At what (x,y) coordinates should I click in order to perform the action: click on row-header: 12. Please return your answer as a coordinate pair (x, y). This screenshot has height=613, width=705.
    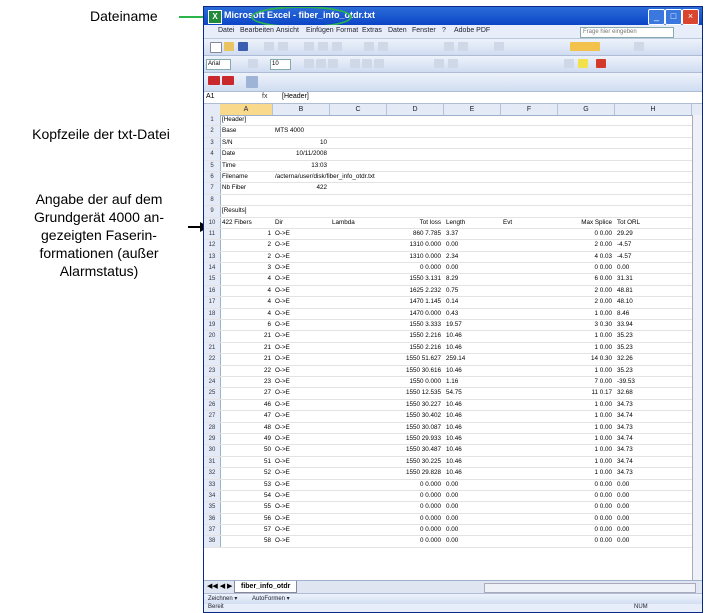
    Looking at the image, I should click on (212, 245).